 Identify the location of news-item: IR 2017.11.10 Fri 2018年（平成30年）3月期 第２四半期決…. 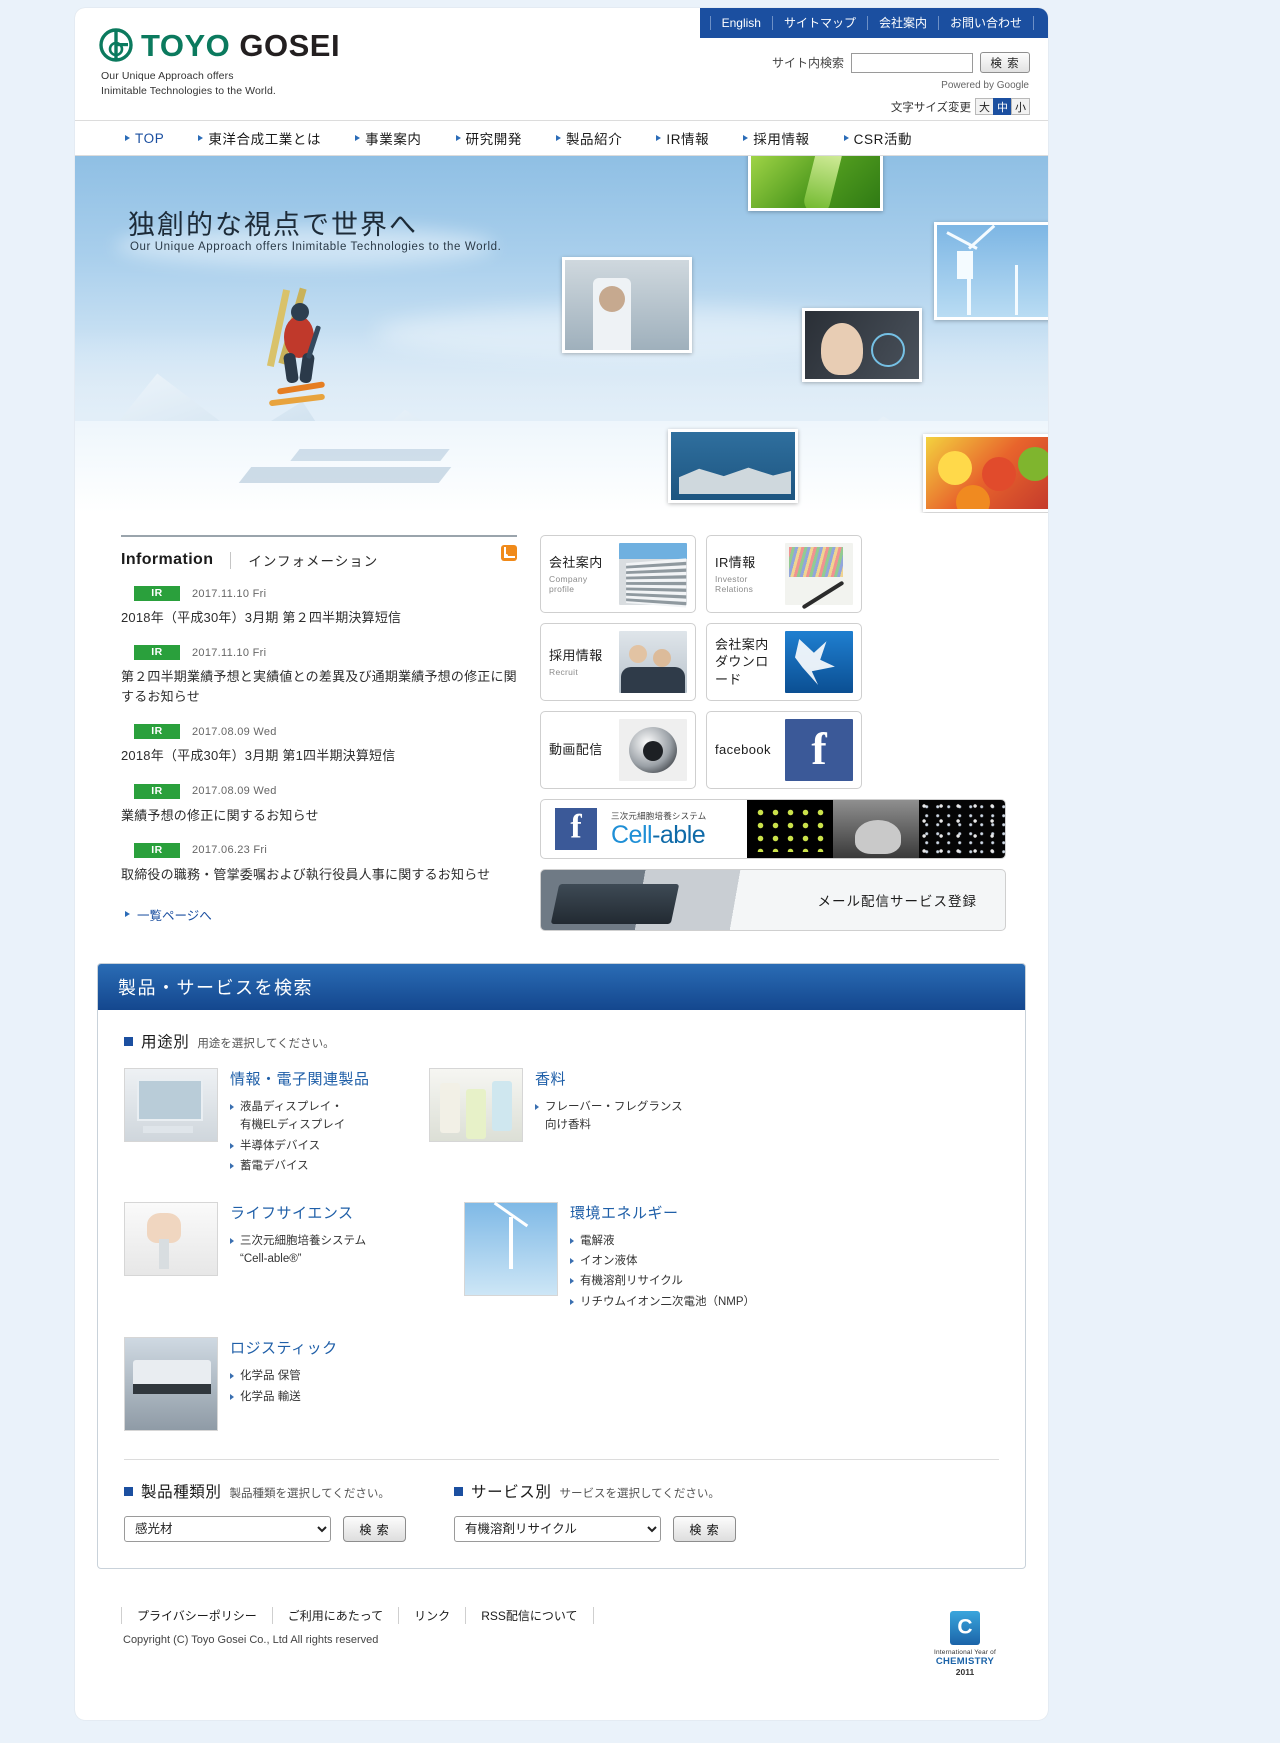
(319, 607).